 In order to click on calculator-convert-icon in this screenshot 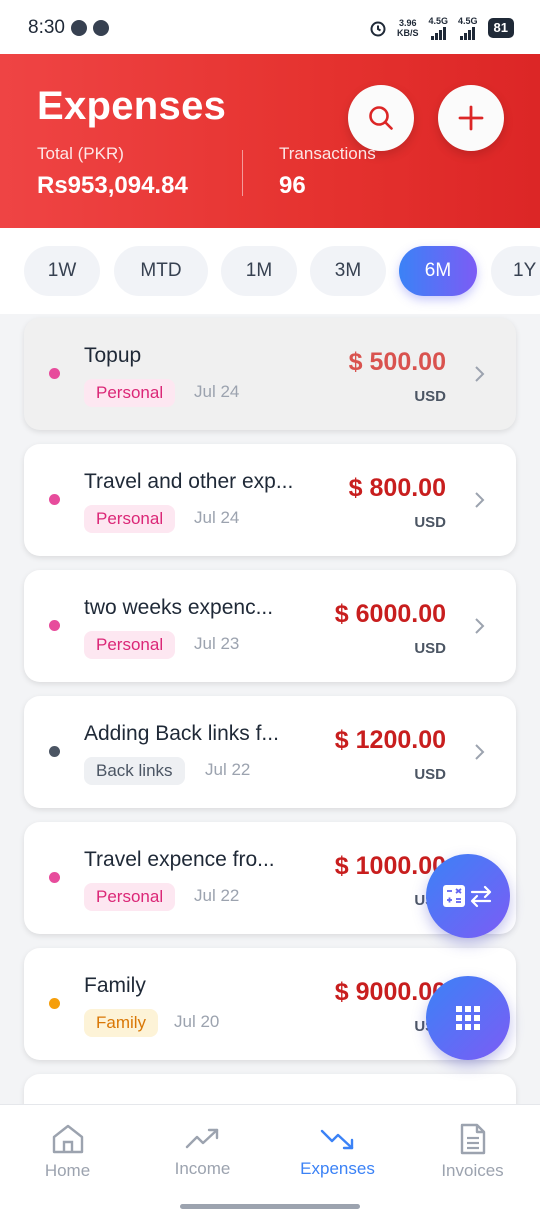, I will do `click(467, 896)`.